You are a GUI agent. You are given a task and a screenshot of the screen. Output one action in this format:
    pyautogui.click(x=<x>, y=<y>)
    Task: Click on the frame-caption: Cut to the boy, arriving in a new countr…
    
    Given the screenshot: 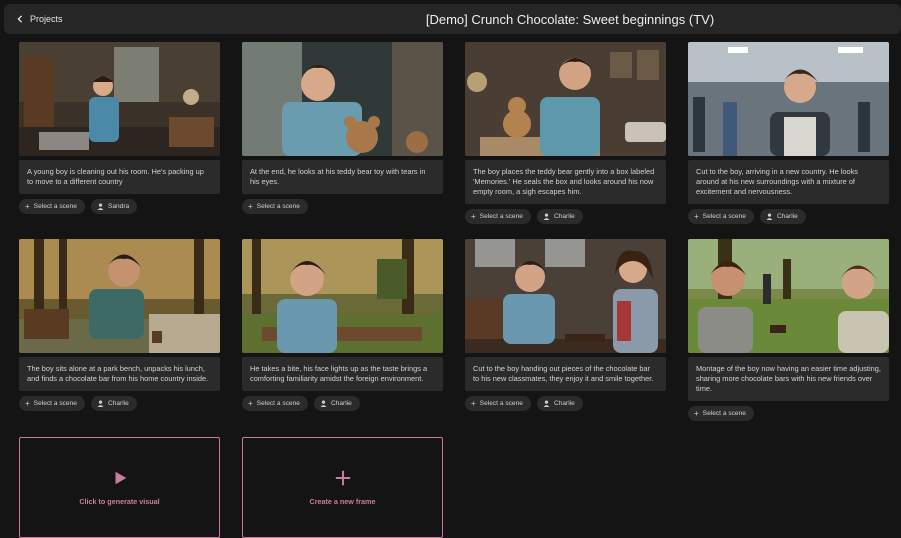 What is the action you would take?
    pyautogui.click(x=788, y=182)
    